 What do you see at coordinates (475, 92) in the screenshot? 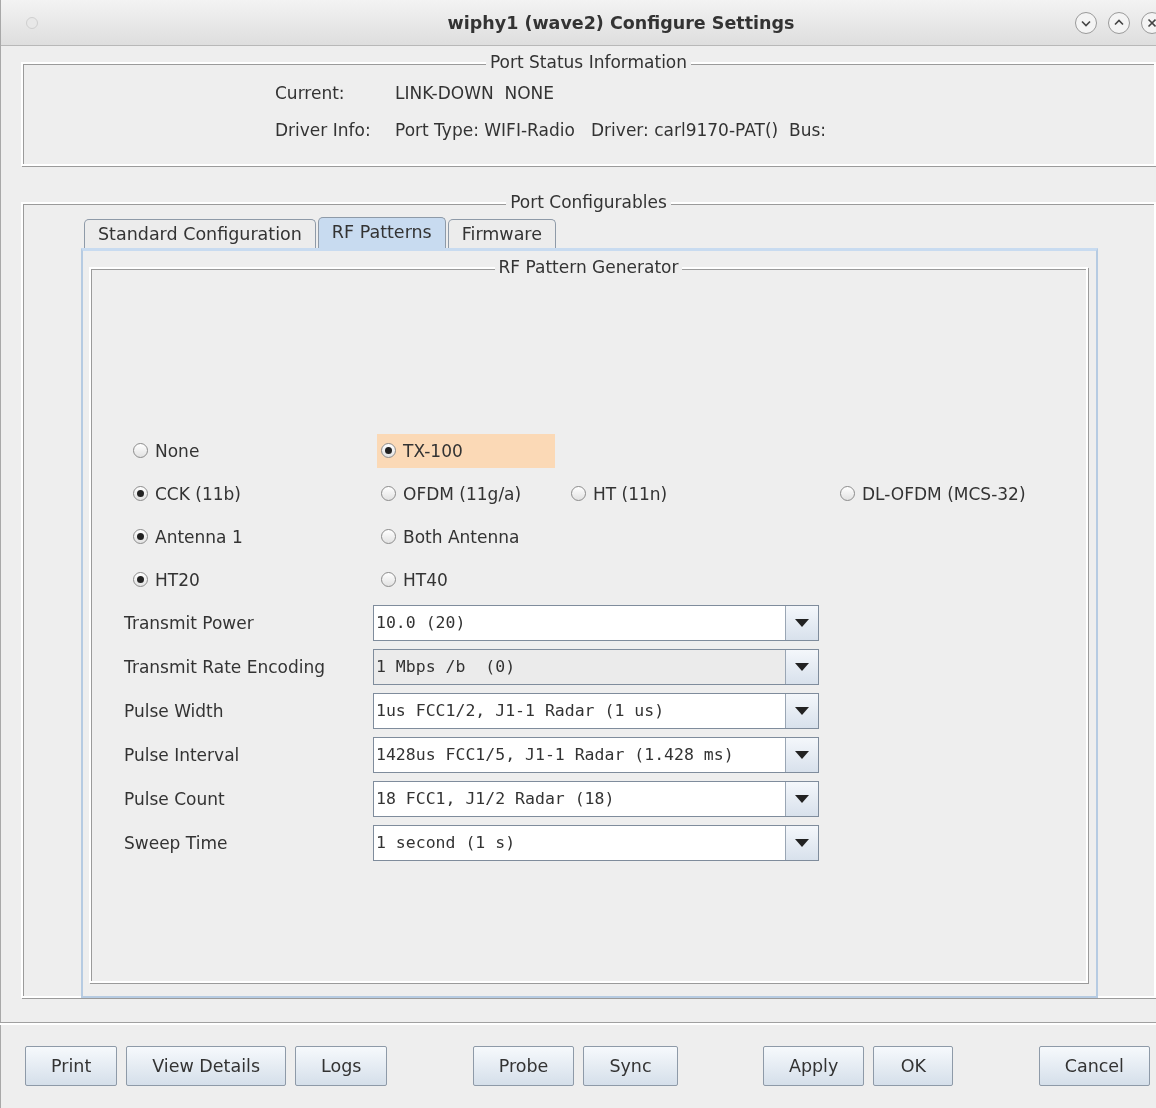
I see `info-value: LINK-DOWN NONE` at bounding box center [475, 92].